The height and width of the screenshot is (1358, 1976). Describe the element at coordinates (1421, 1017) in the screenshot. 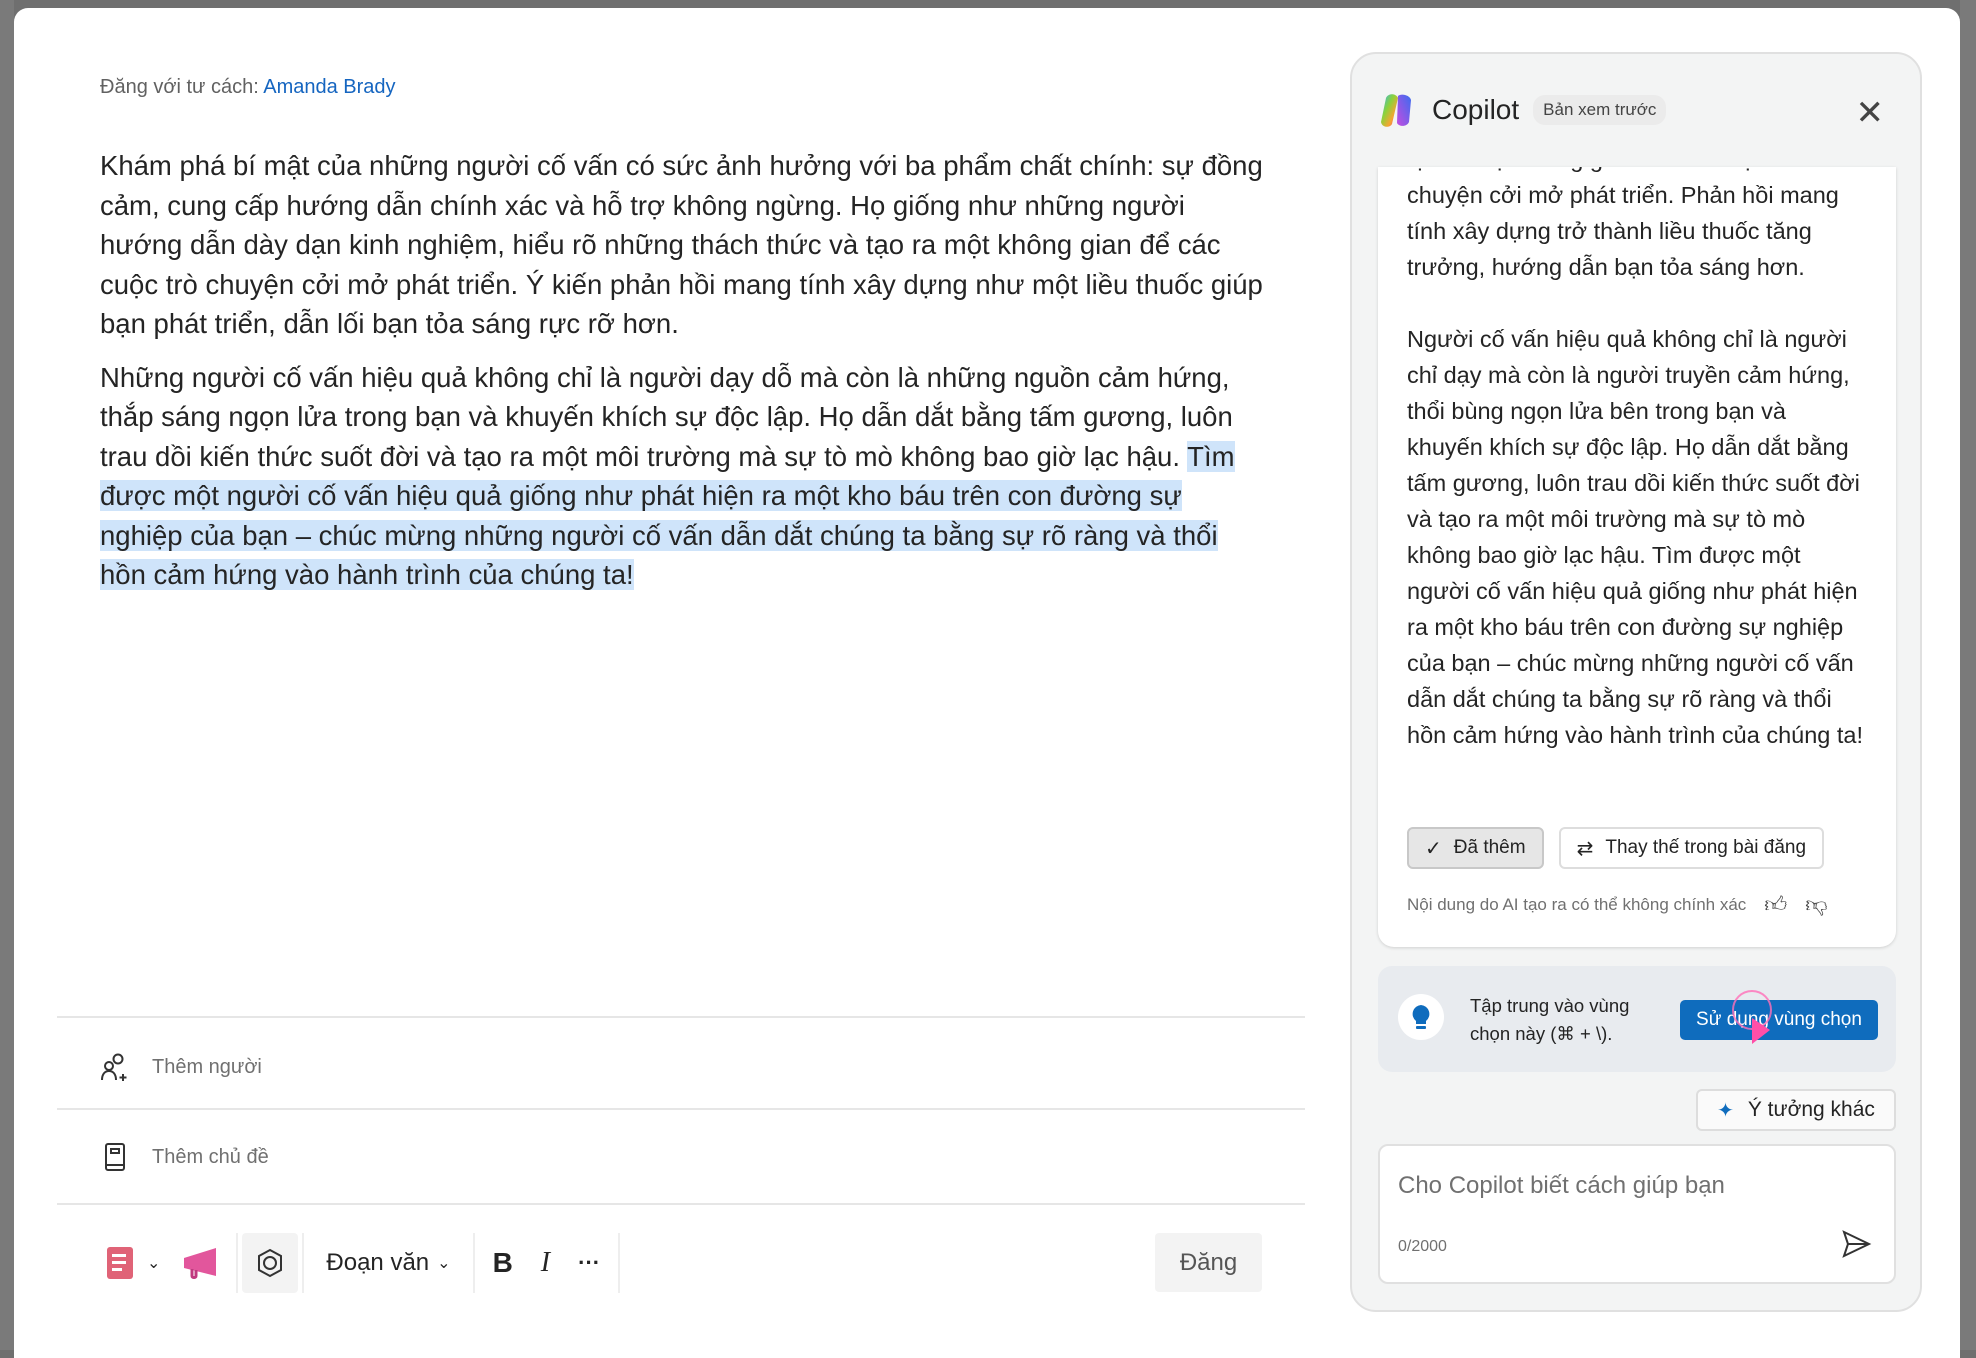

I see `lightbulb-icon` at that location.